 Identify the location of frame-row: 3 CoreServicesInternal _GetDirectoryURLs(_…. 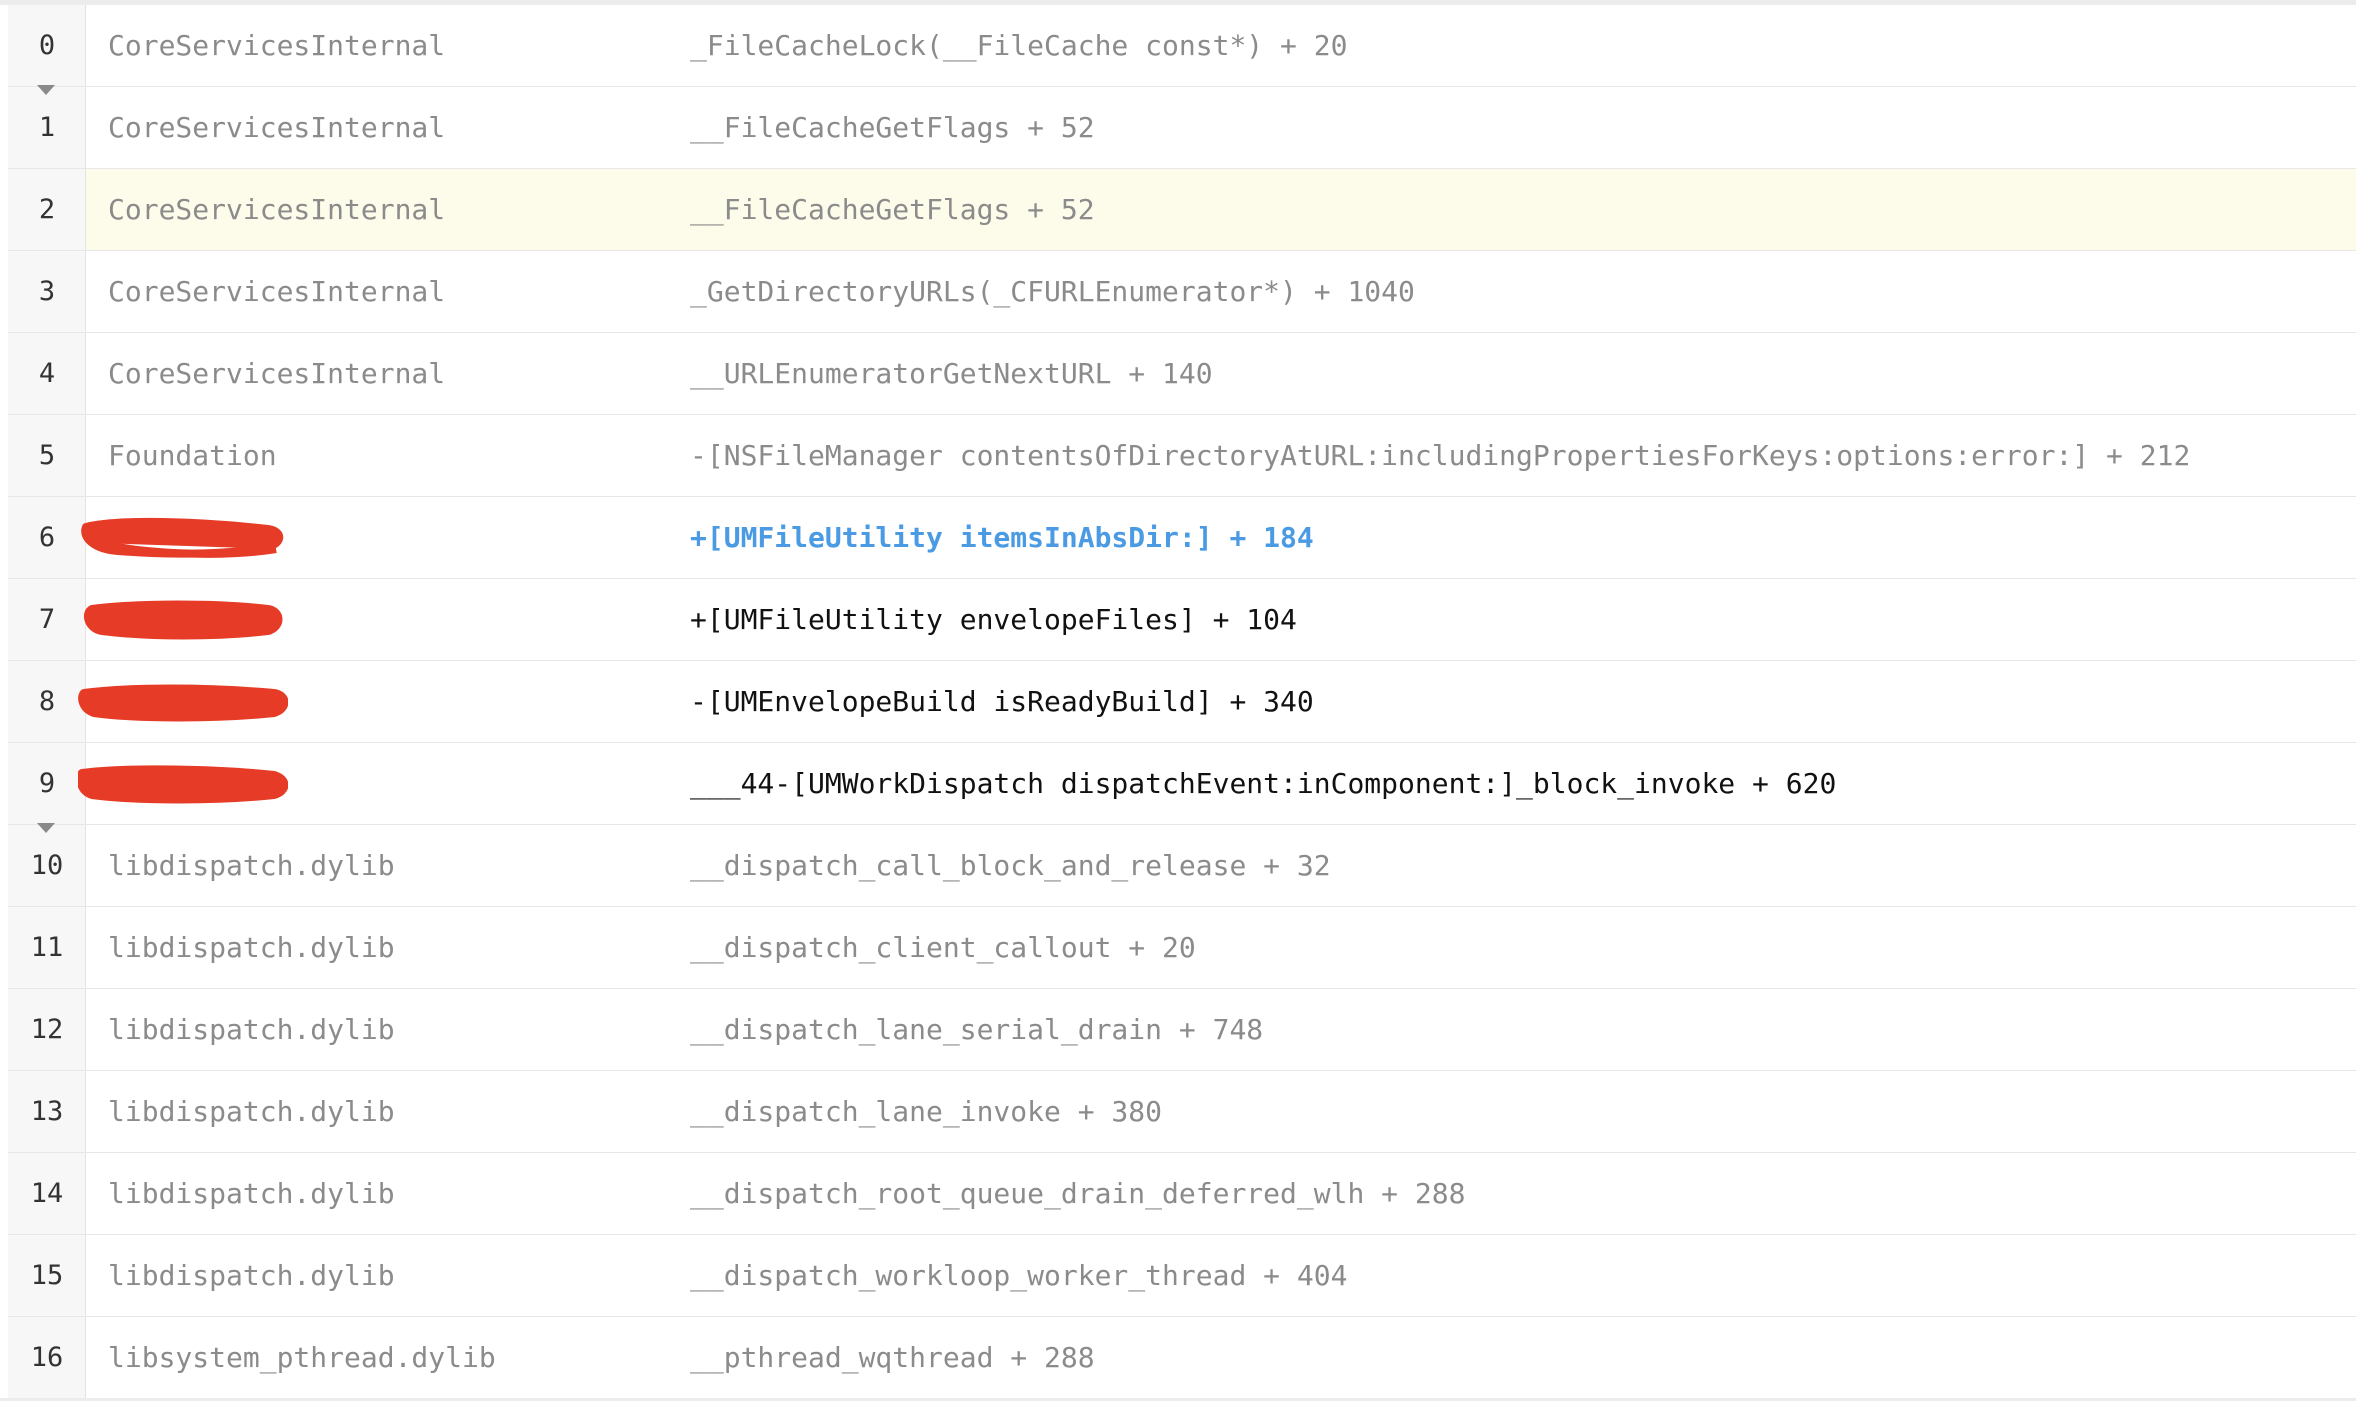
(1182, 292).